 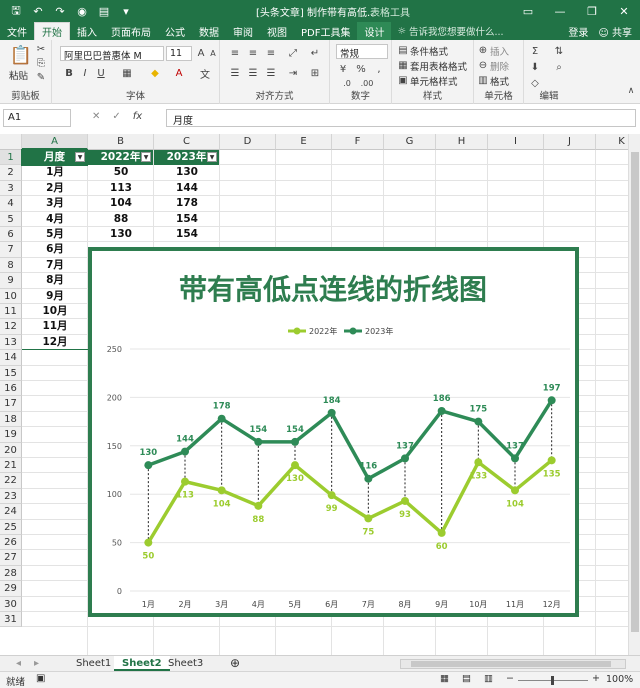 I want to click on insert-cells-button: 插入, so click(x=499, y=51).